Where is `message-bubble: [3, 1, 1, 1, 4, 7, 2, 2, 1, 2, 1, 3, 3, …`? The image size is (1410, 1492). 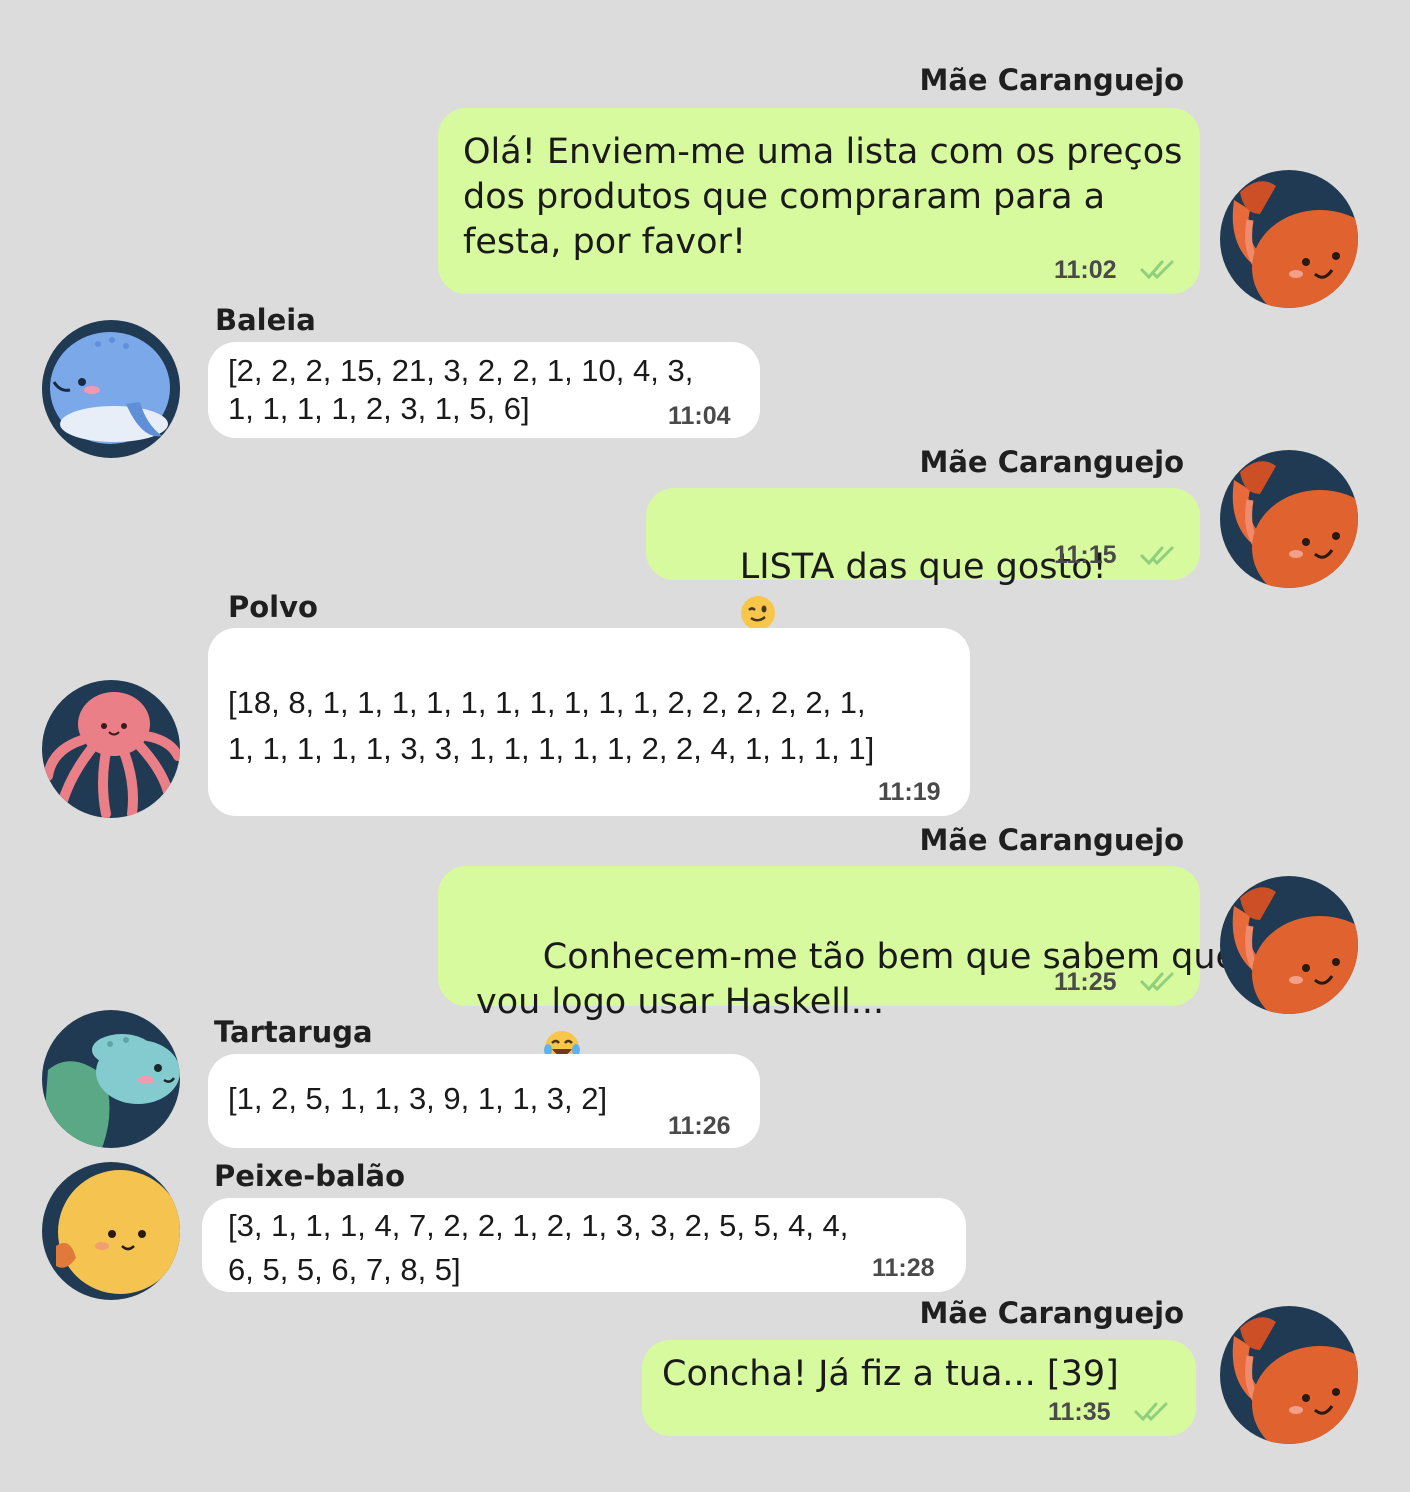 message-bubble: [3, 1, 1, 1, 4, 7, 2, 2, 1, 2, 1, 3, 3, … is located at coordinates (584, 1245).